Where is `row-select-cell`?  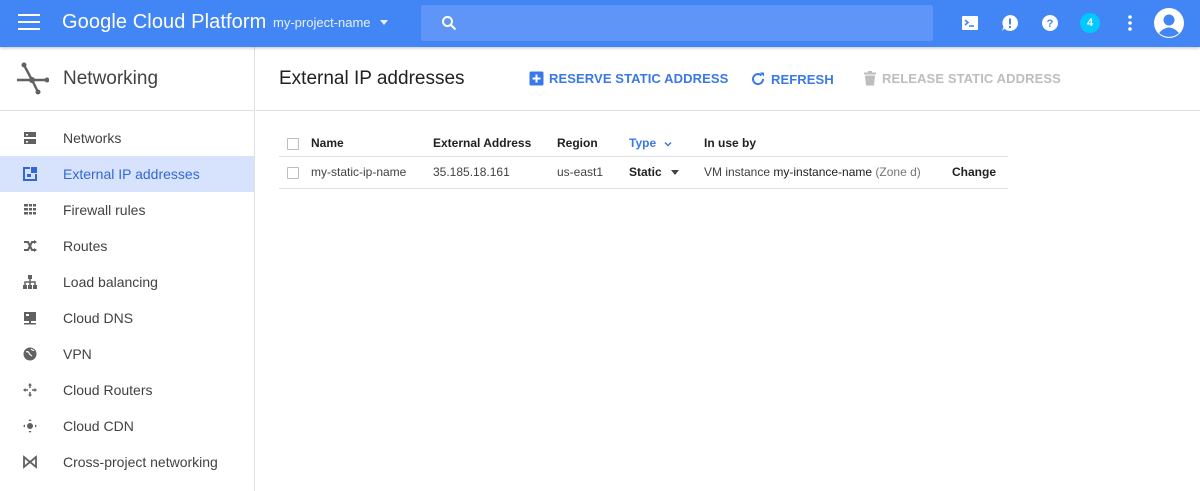 row-select-cell is located at coordinates (295, 172).